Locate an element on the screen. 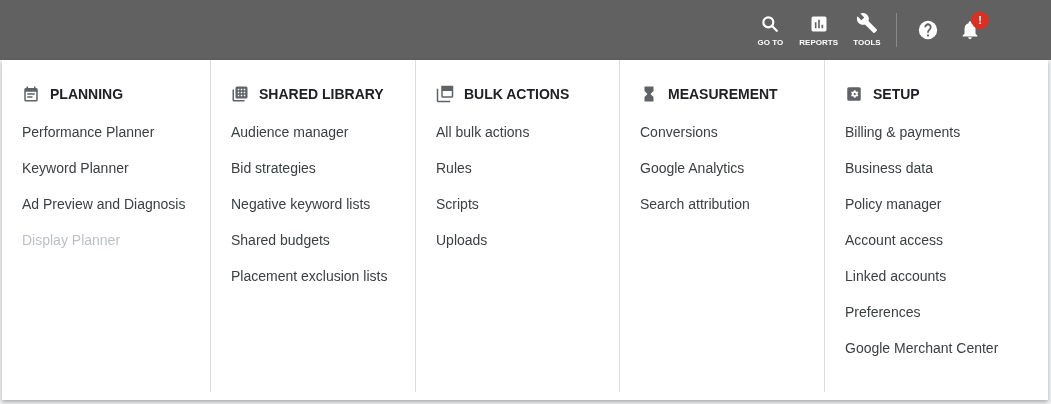 Image resolution: width=1051 pixels, height=404 pixels. section-heading: BULK ACTIONS is located at coordinates (517, 94).